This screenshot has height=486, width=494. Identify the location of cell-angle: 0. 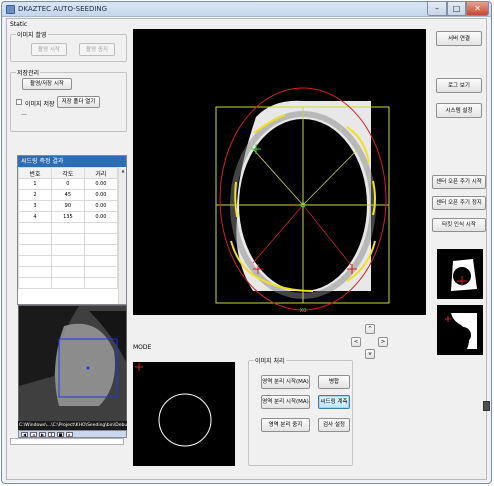
(67, 184).